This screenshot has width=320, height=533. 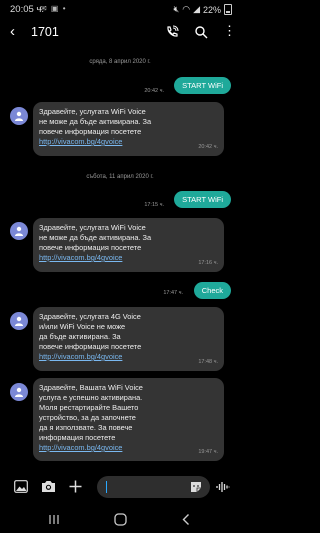 I want to click on message-line: информация посетете, so click(x=77, y=437).